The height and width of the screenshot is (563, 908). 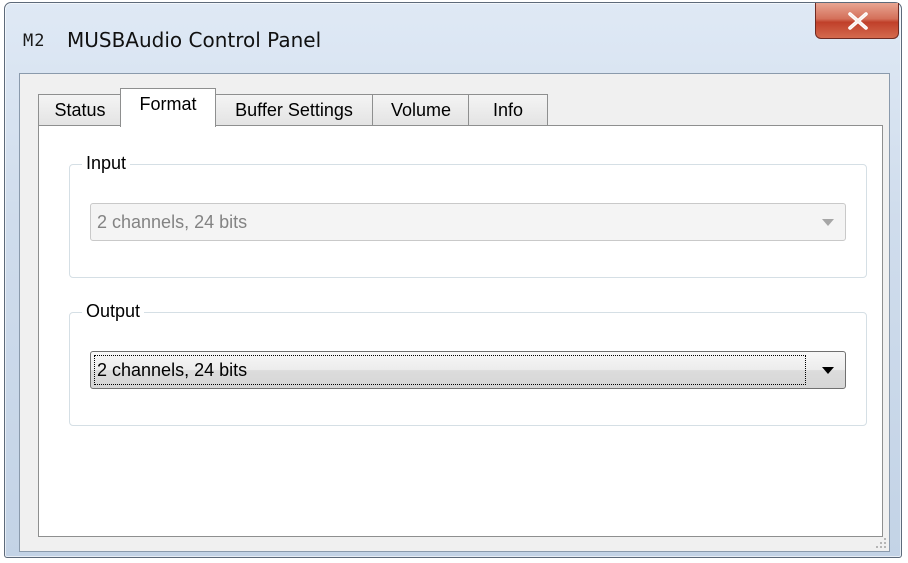 What do you see at coordinates (106, 163) in the screenshot?
I see `input-group-label: Input` at bounding box center [106, 163].